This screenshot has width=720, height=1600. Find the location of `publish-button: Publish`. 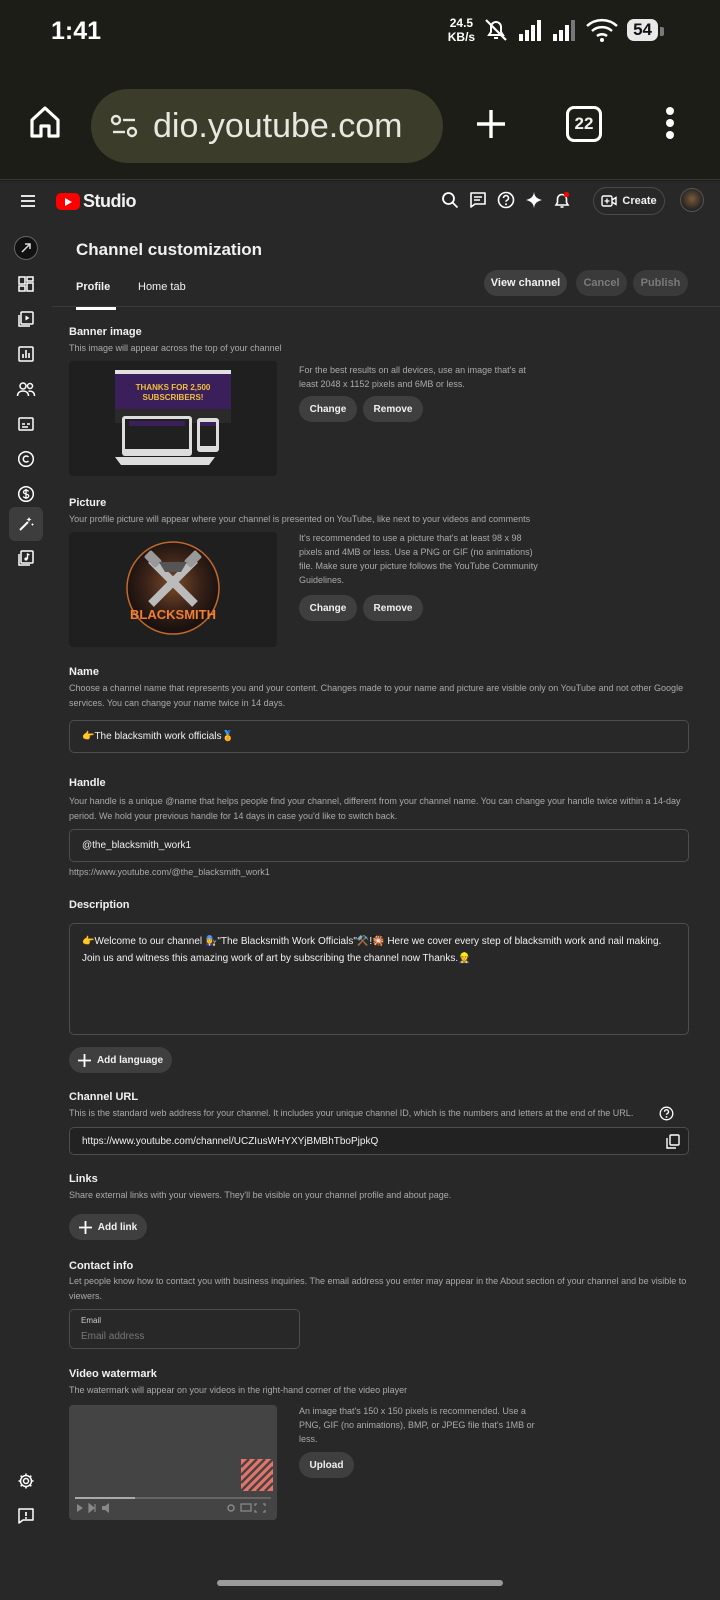

publish-button: Publish is located at coordinates (660, 283).